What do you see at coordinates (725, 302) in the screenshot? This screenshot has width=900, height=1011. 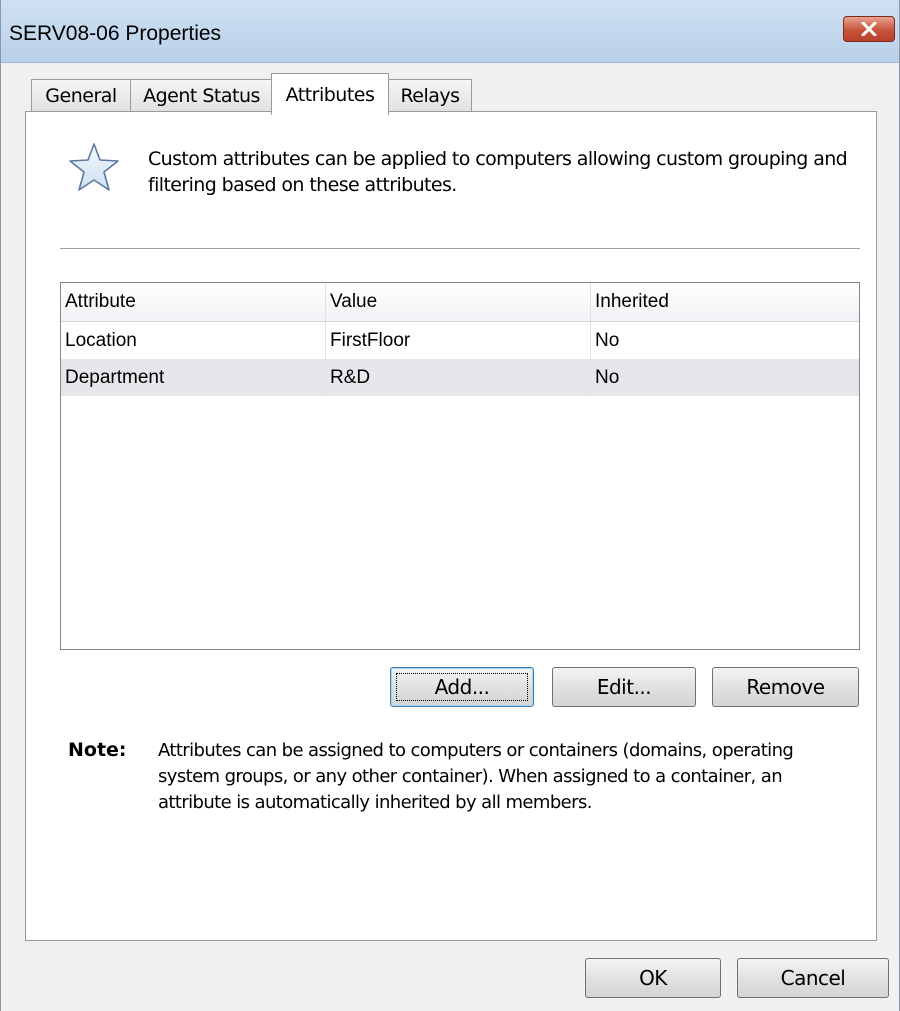 I see `column-header-inherited: Inherited` at bounding box center [725, 302].